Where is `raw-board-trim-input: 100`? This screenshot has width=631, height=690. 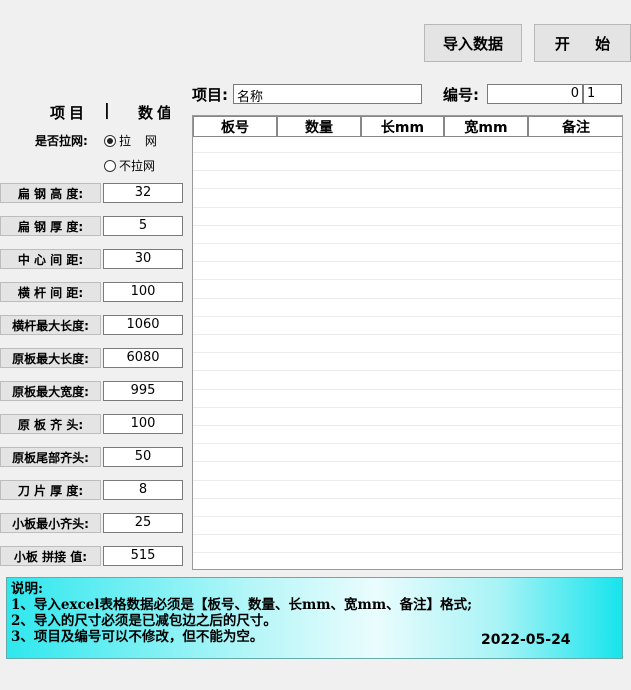 raw-board-trim-input: 100 is located at coordinates (143, 424).